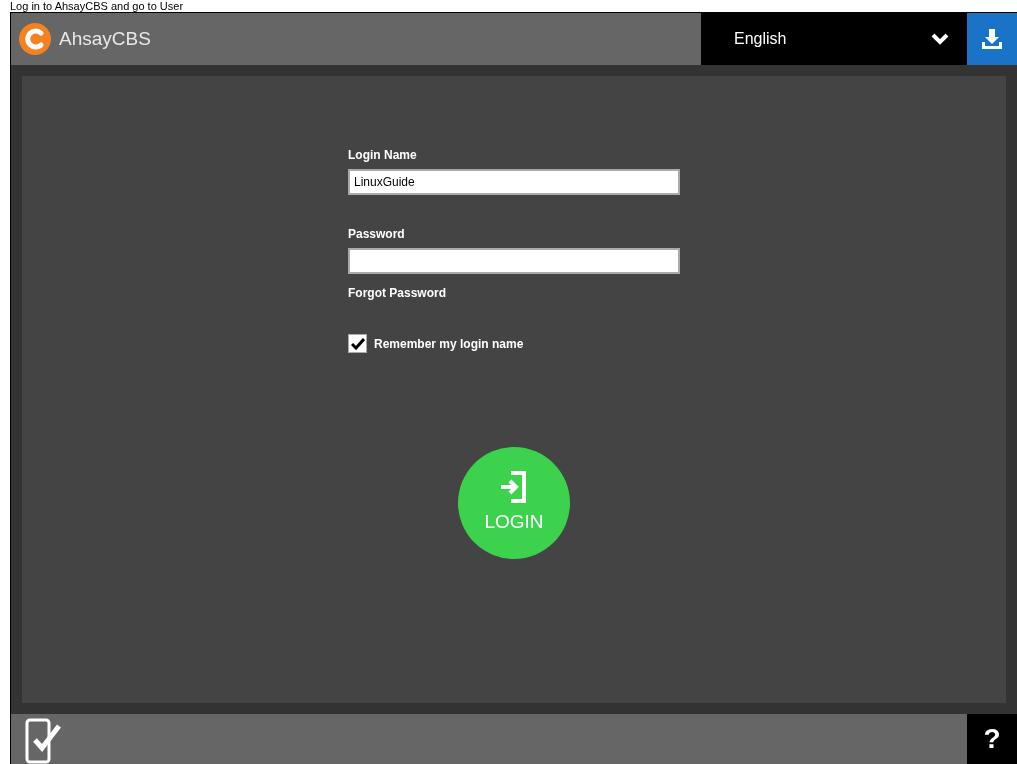  What do you see at coordinates (834, 39) in the screenshot?
I see `language-dropdown: English` at bounding box center [834, 39].